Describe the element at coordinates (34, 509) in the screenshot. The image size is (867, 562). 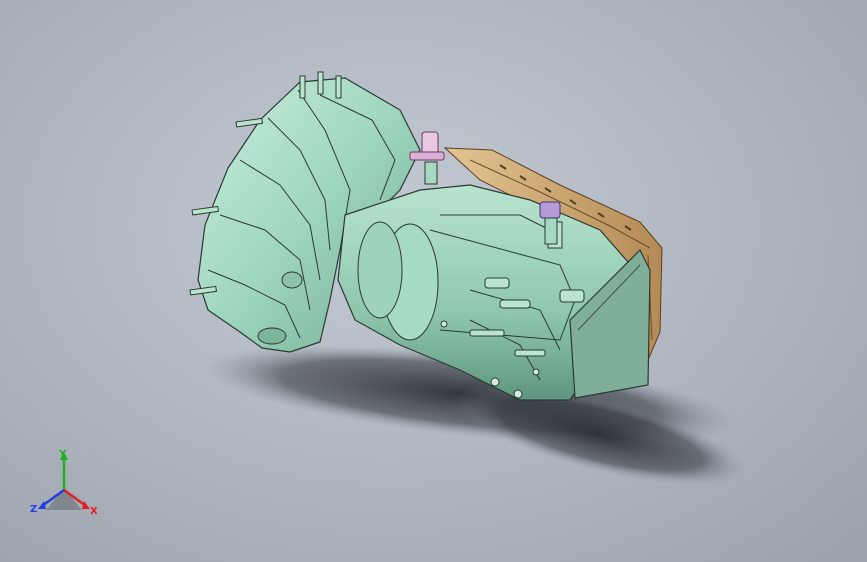
I see `triad-z-label: Z` at that location.